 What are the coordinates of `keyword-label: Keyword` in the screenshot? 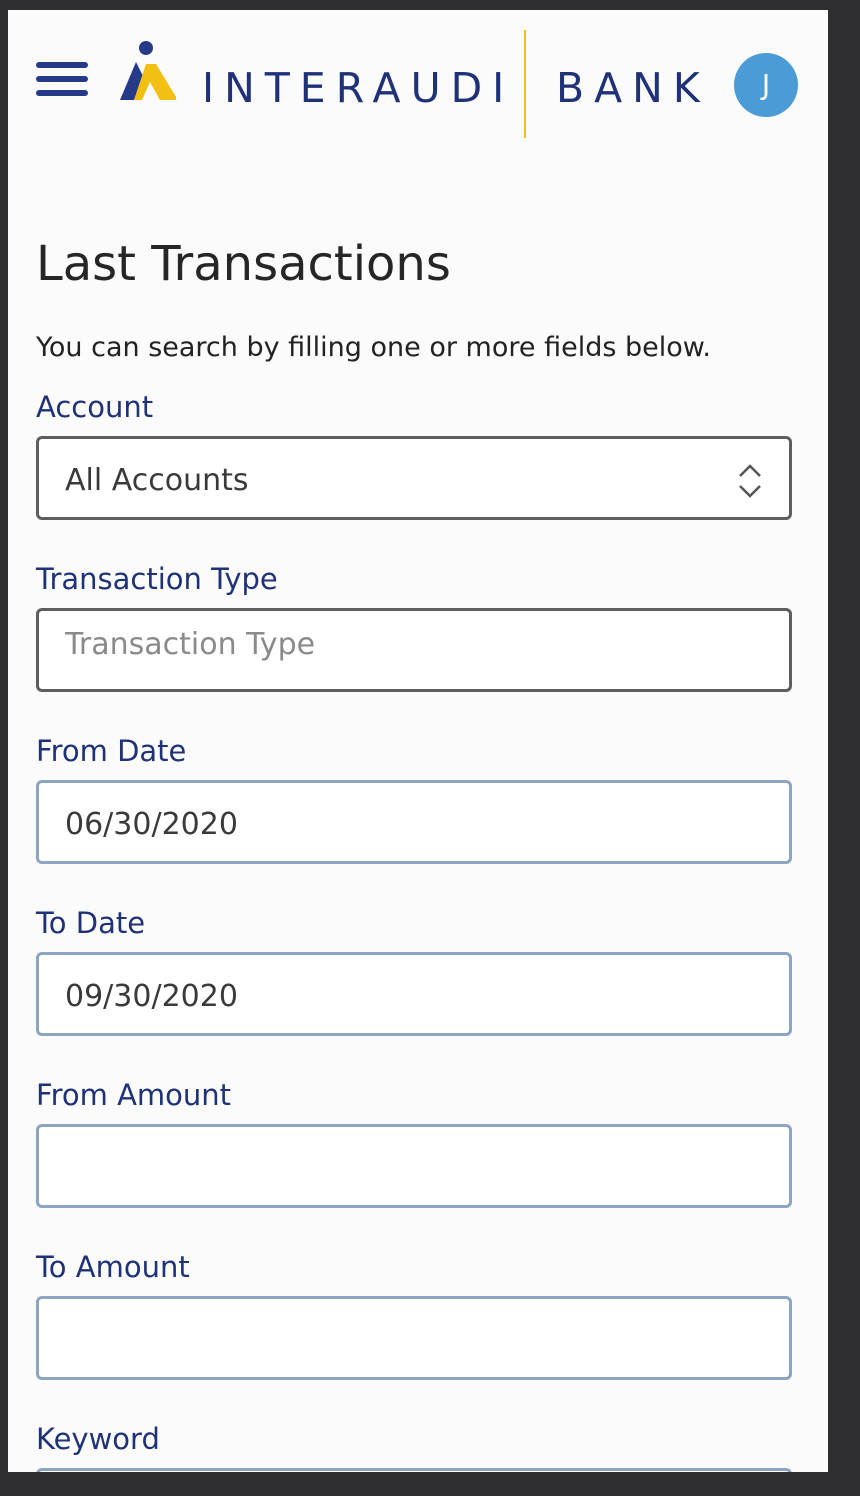 It's located at (98, 1439).